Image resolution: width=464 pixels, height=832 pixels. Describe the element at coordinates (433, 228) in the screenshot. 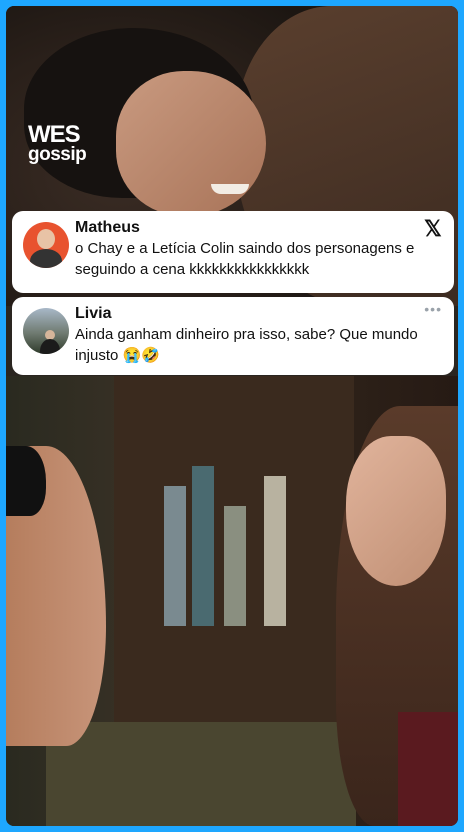

I see `x-logo-icon: 𝕏` at that location.